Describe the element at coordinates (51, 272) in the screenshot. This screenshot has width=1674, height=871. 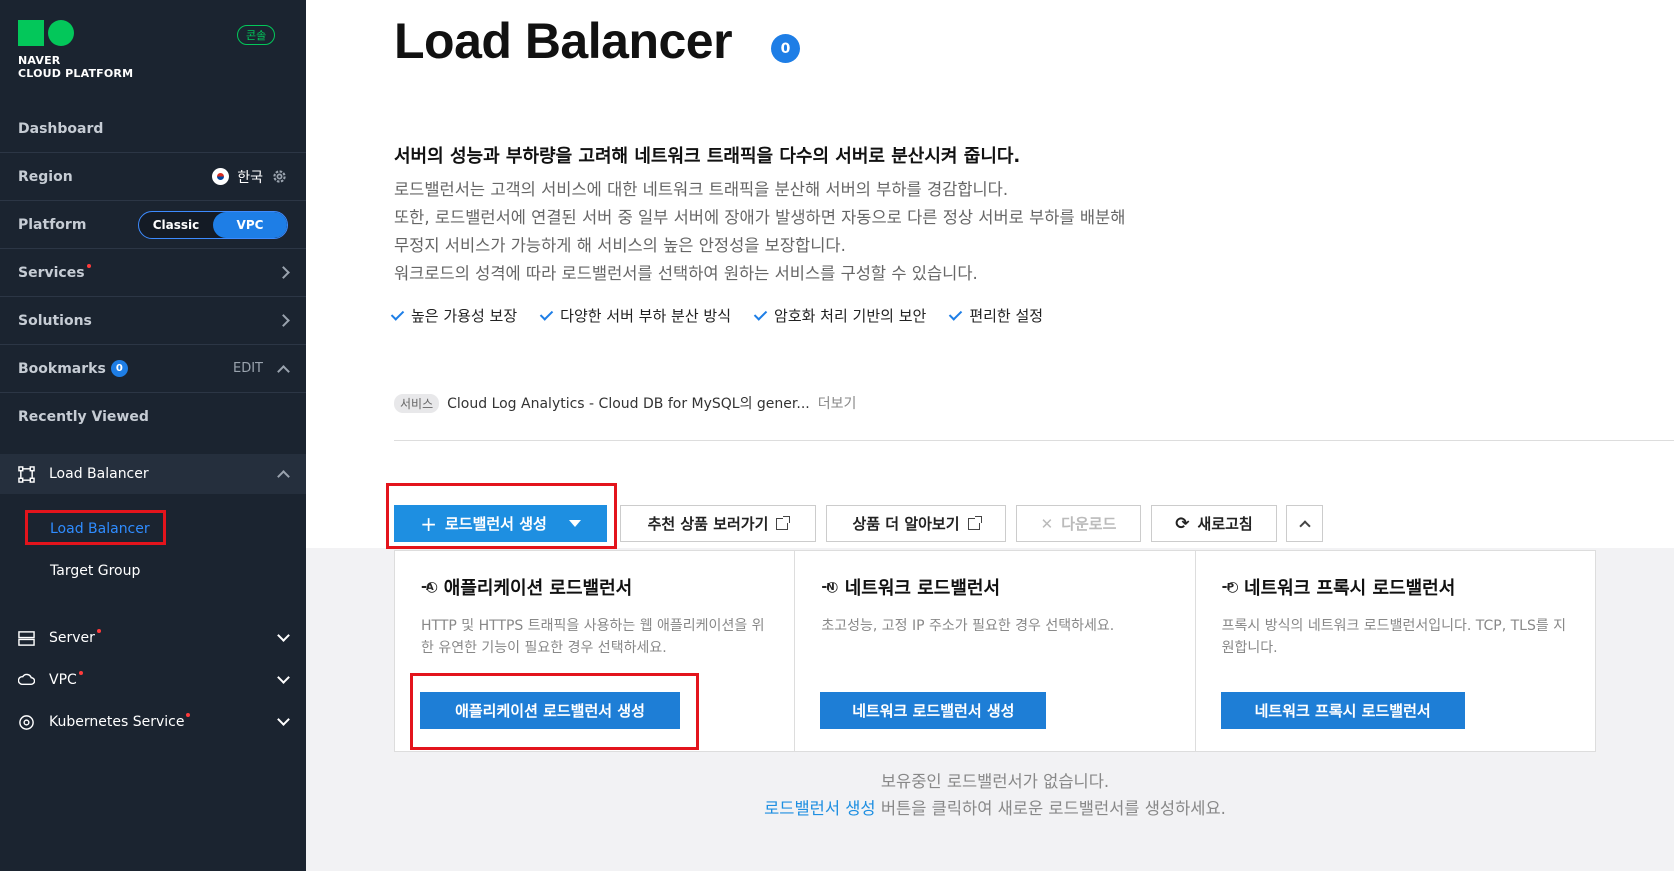
I see `services-label: Services` at that location.